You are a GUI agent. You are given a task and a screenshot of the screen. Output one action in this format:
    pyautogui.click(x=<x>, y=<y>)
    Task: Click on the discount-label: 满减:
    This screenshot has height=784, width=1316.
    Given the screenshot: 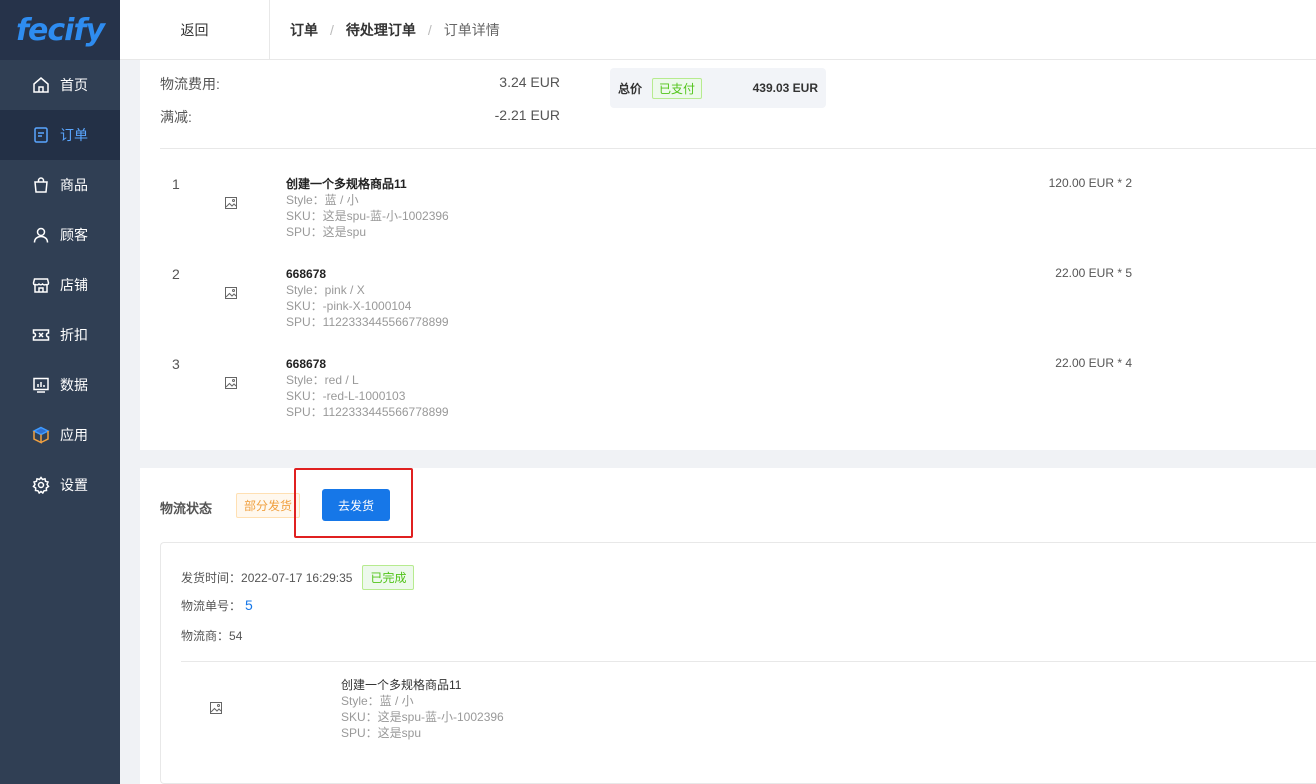 What is the action you would take?
    pyautogui.click(x=176, y=117)
    